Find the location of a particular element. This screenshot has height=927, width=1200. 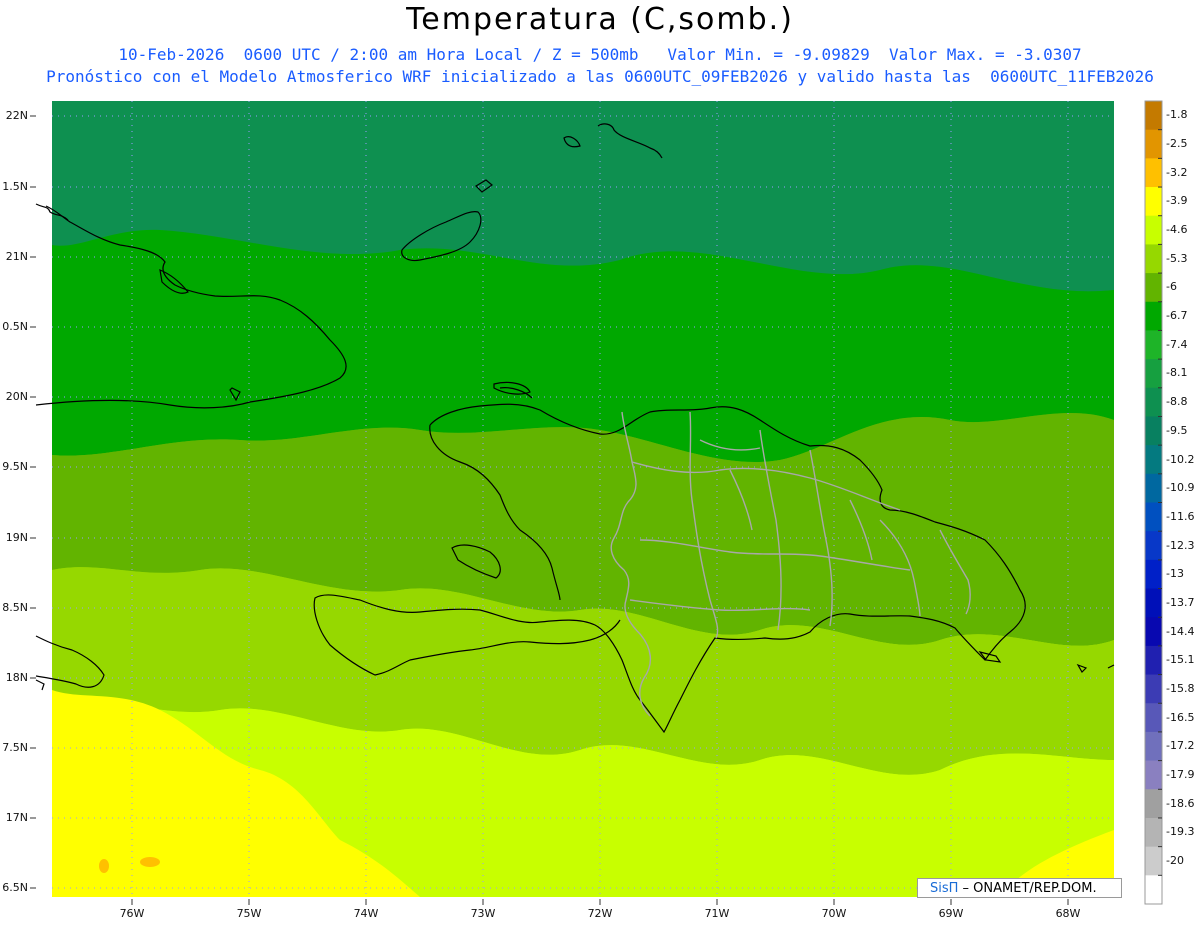

lon-label: 69W is located at coordinates (951, 913).